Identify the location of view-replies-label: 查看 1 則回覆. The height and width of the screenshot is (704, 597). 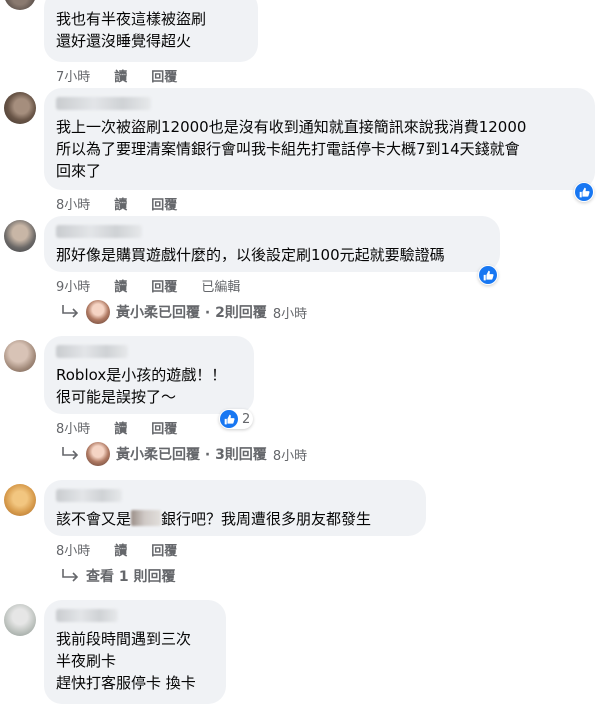
(131, 577).